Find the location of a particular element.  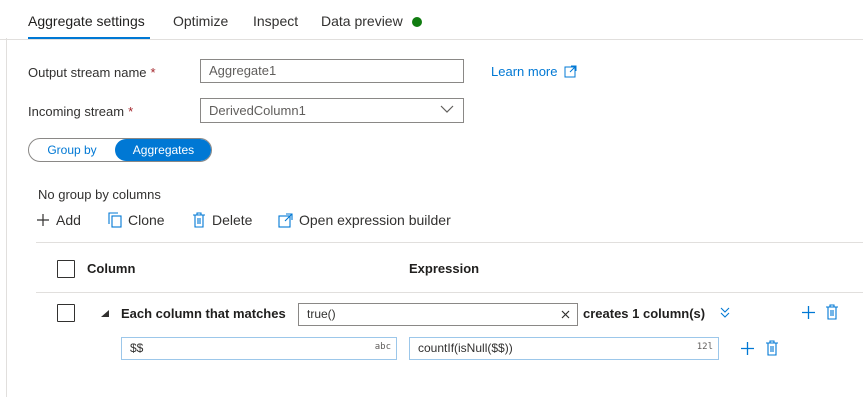

select-all-checkbox is located at coordinates (66, 269).